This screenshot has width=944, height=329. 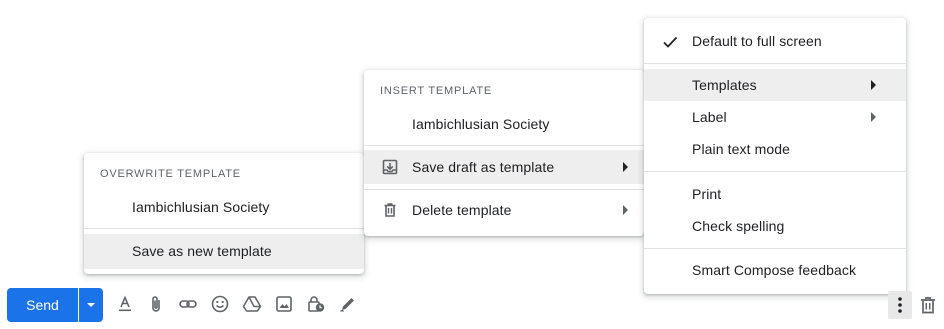 I want to click on templates-label: Templates, so click(x=724, y=85).